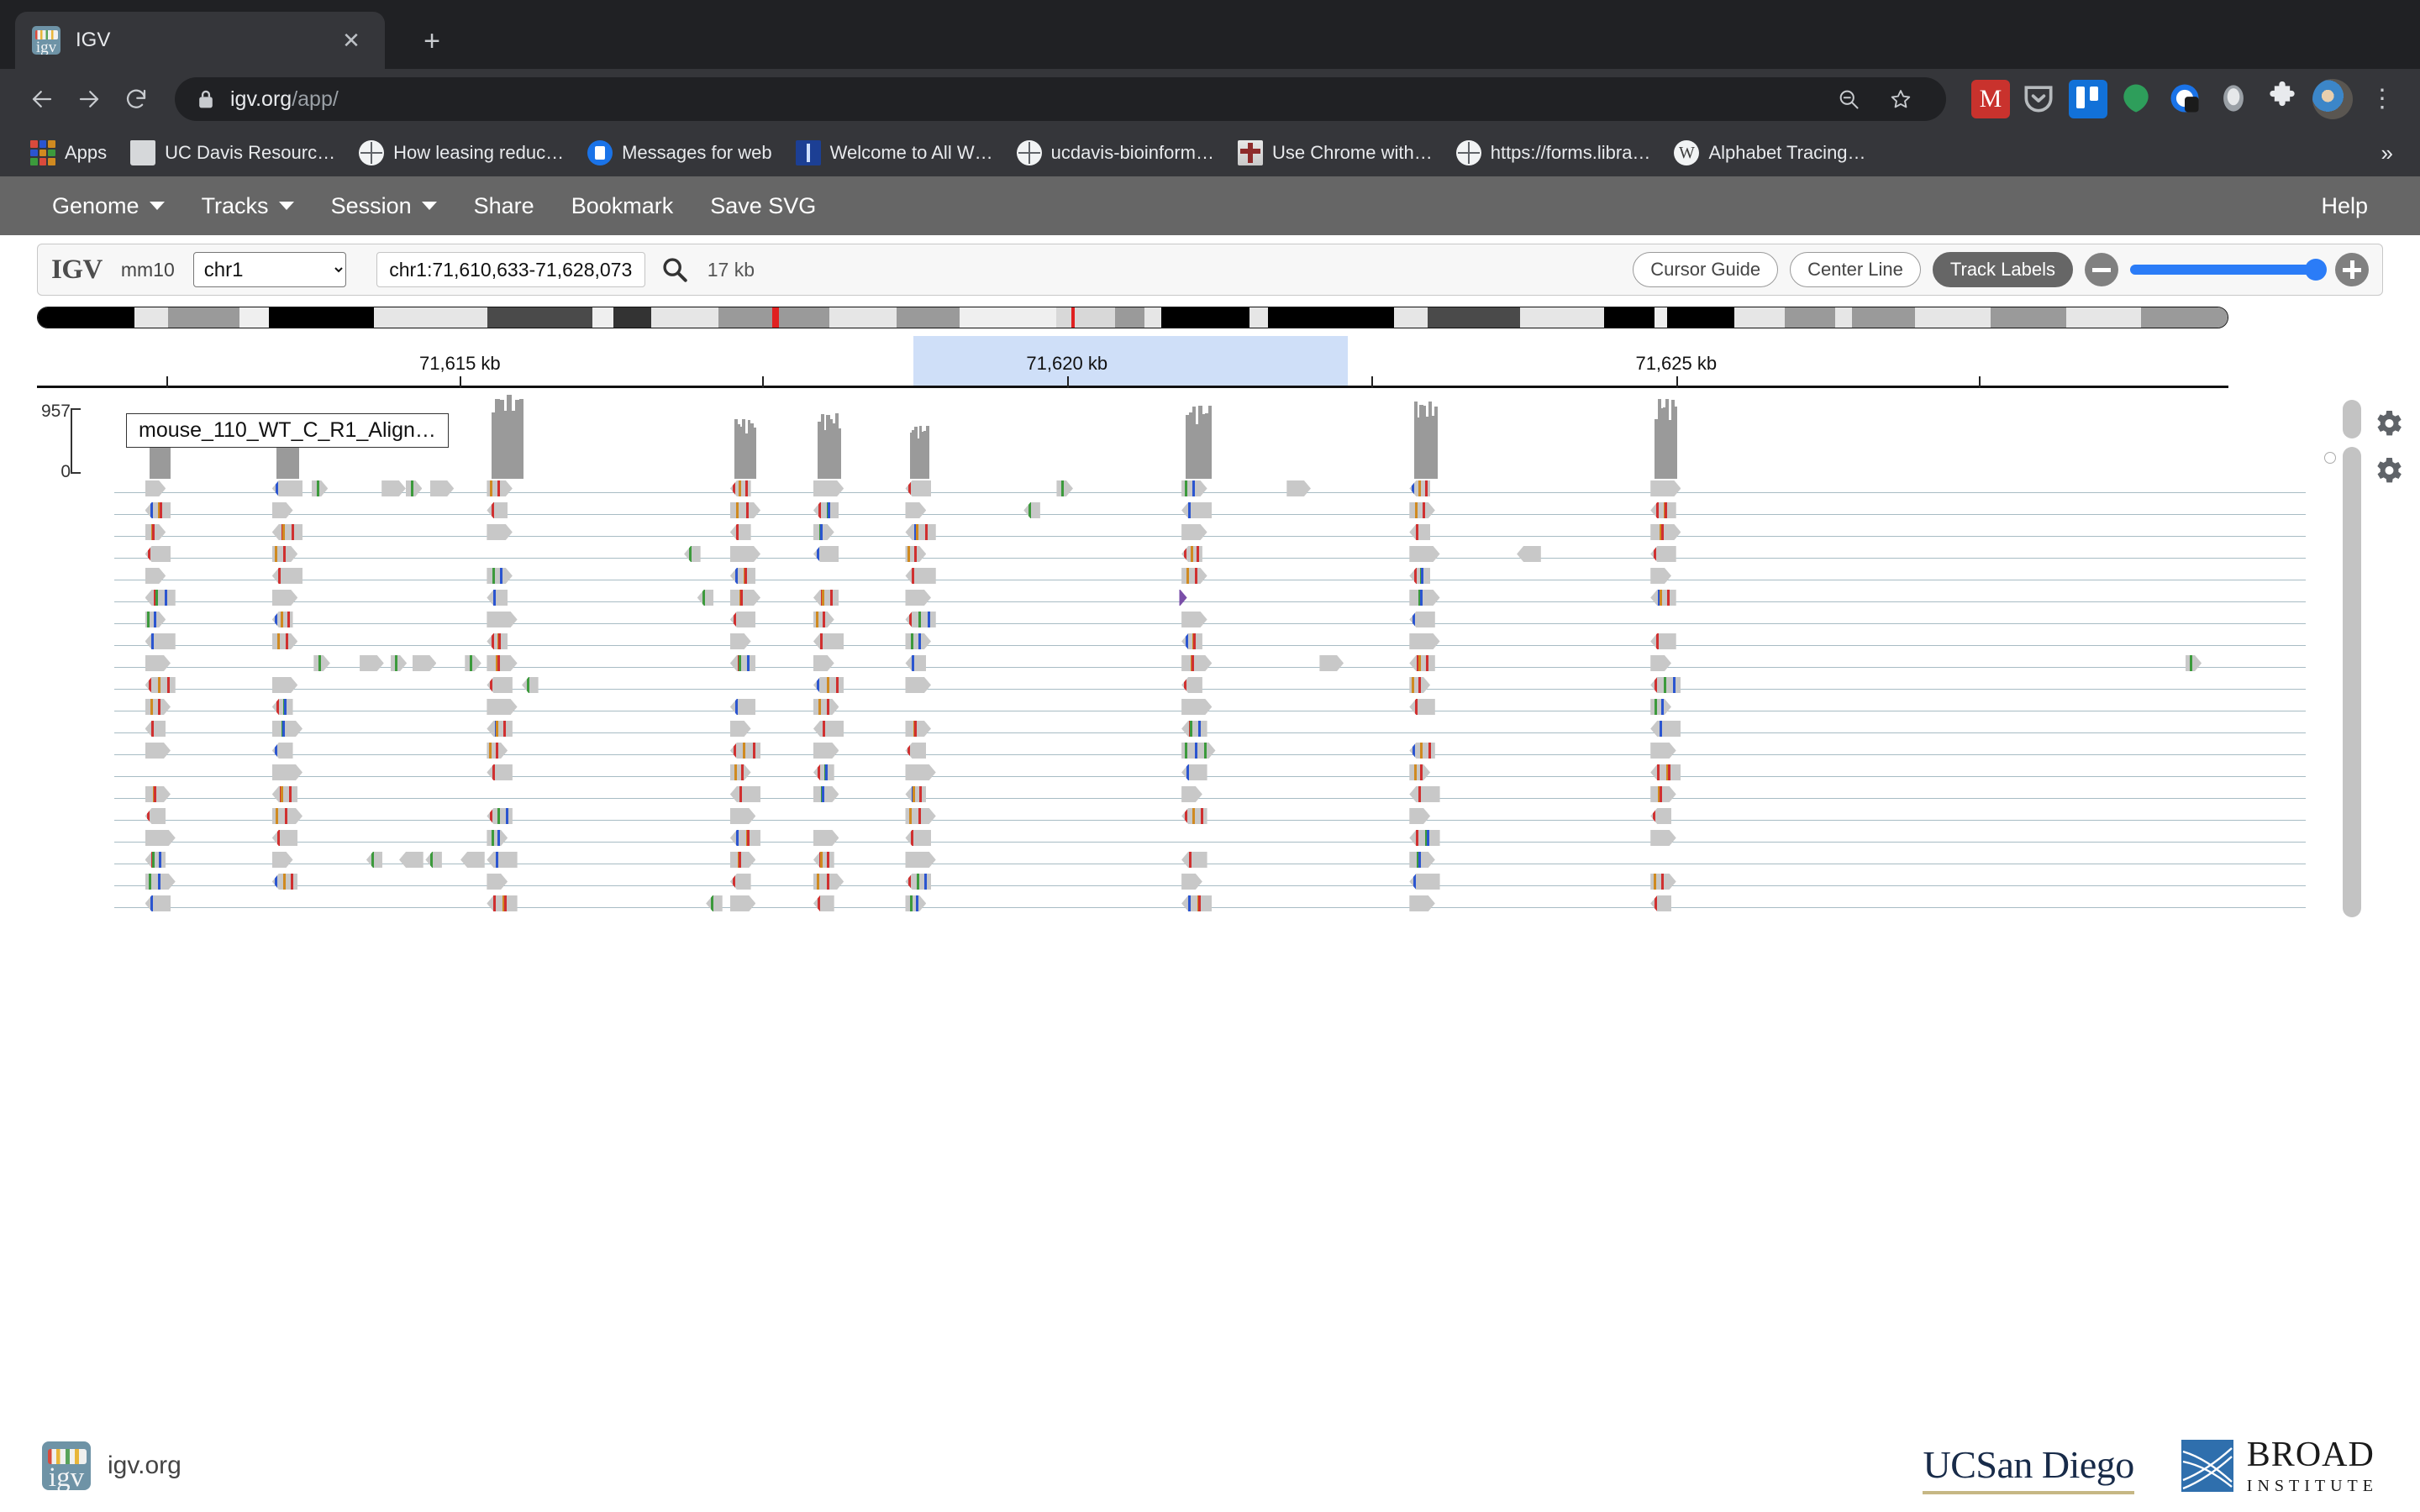  I want to click on privacy-extension-icon, so click(2185, 99).